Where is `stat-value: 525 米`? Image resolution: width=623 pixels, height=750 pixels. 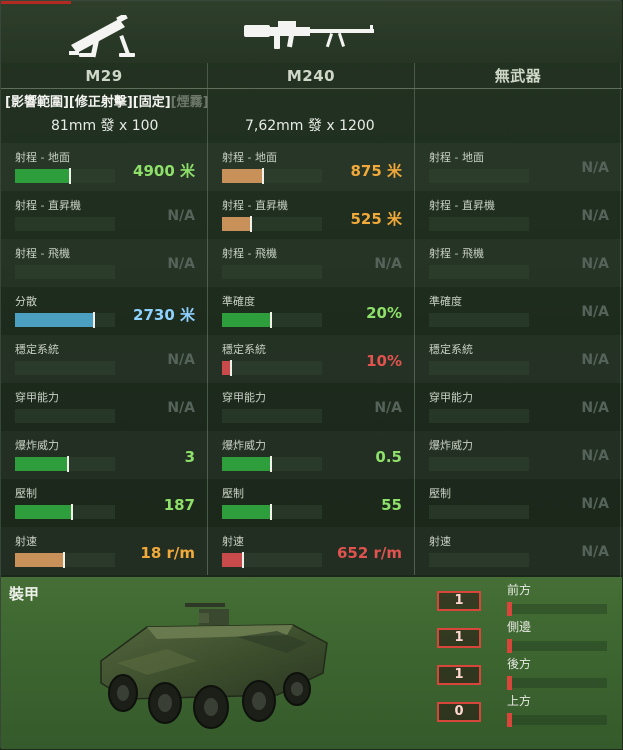 stat-value: 525 米 is located at coordinates (376, 219).